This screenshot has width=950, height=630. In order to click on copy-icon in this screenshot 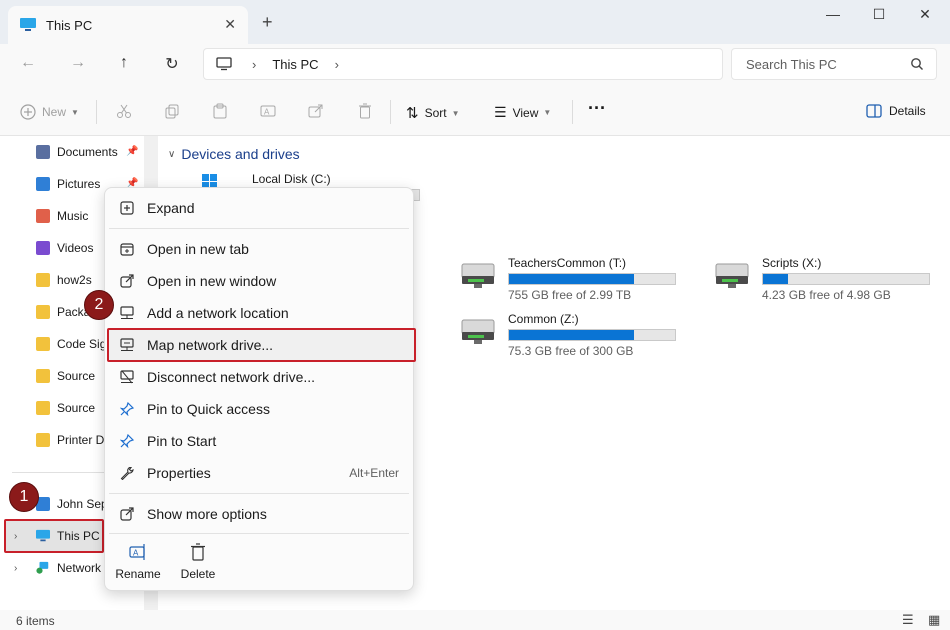, I will do `click(172, 111)`.